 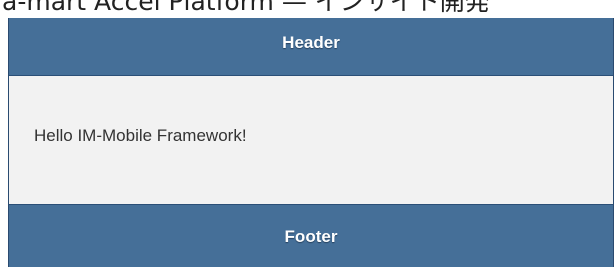 I want to click on footer-title: Footer, so click(x=311, y=236).